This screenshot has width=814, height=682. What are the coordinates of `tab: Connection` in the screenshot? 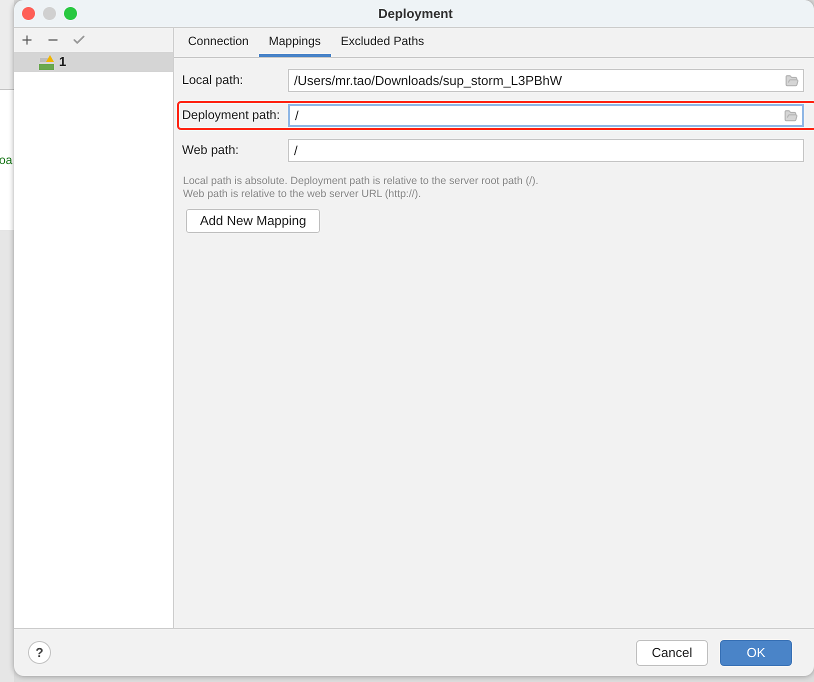 It's located at (218, 42).